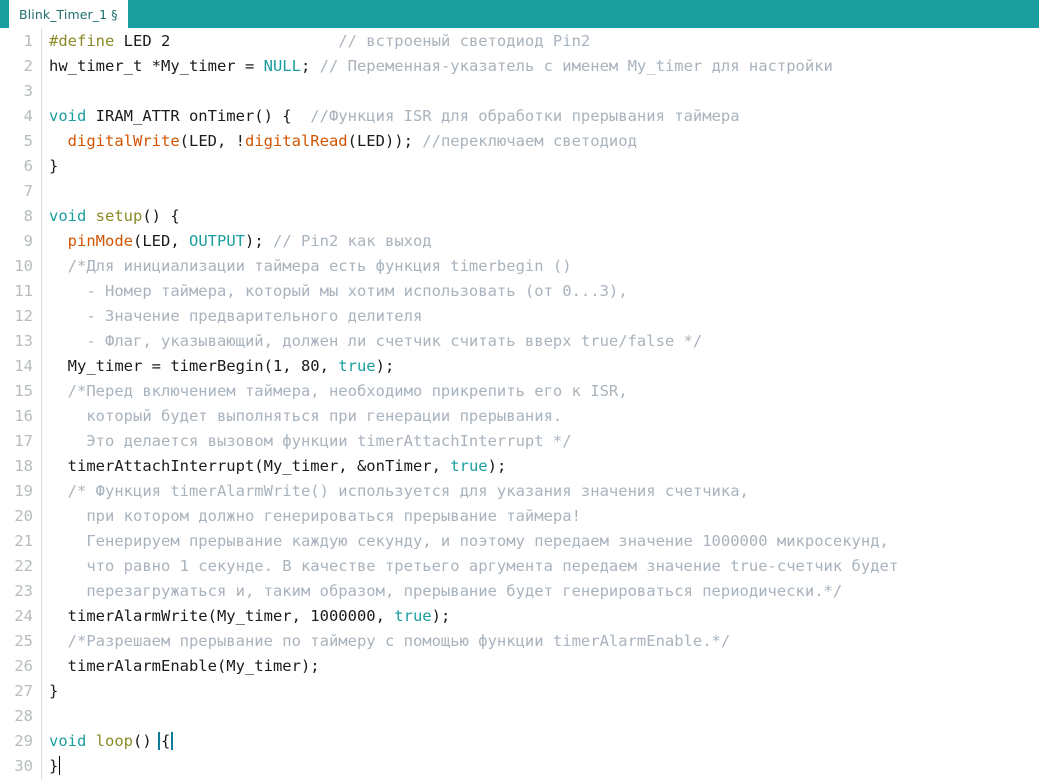 The height and width of the screenshot is (780, 1039). I want to click on line-number: 5, so click(28, 140).